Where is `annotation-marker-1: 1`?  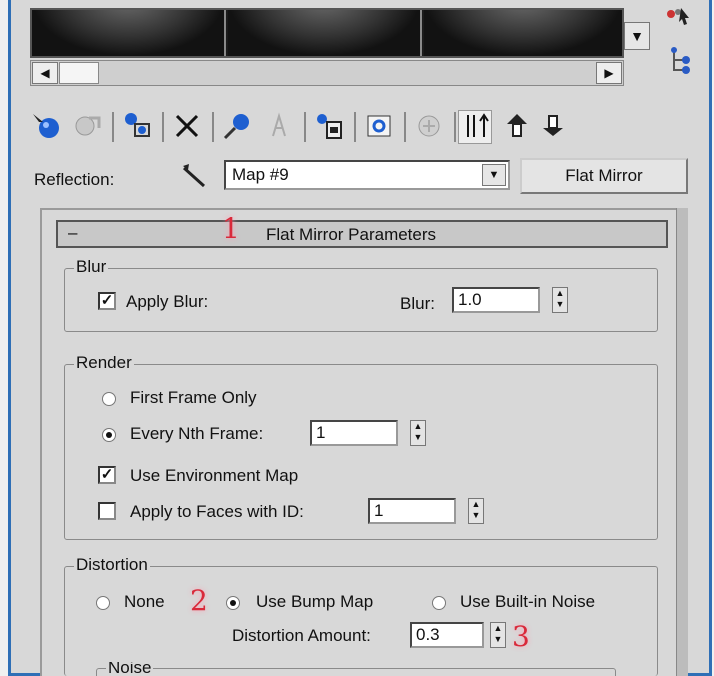
annotation-marker-1: 1 is located at coordinates (231, 228).